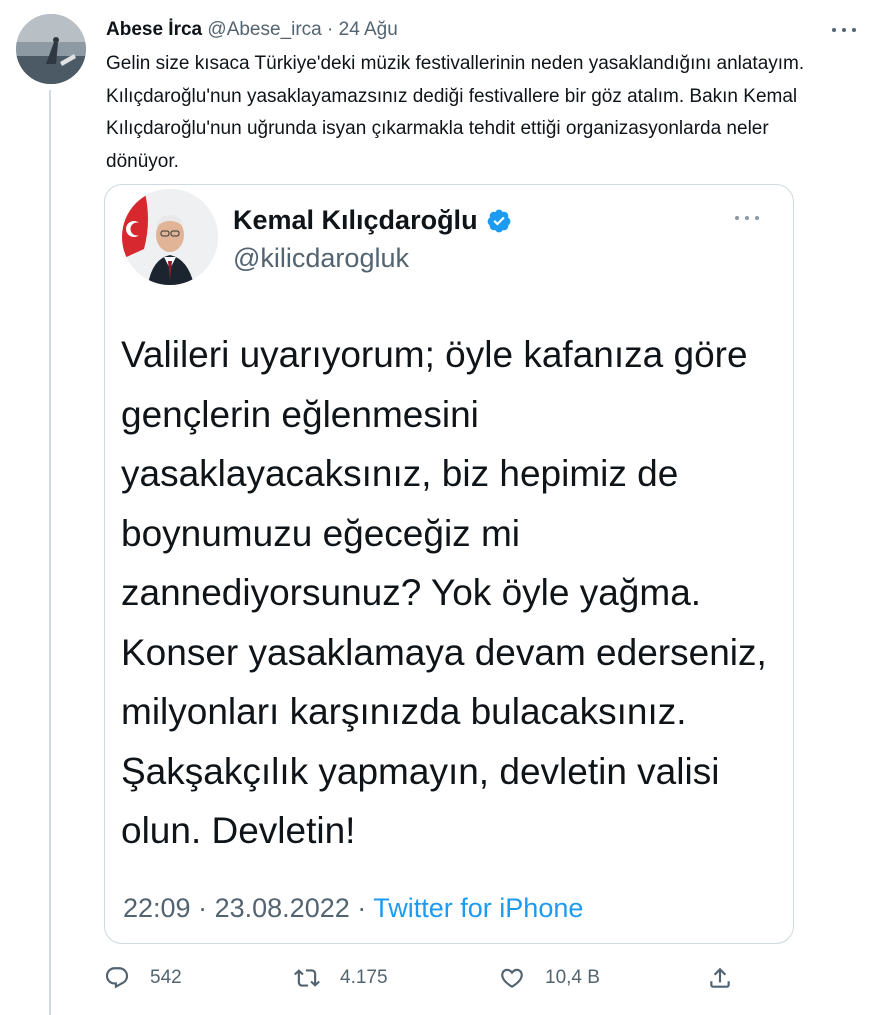  I want to click on quoted-author-name-row: Kemal Kılıçdaroğlu, so click(372, 220).